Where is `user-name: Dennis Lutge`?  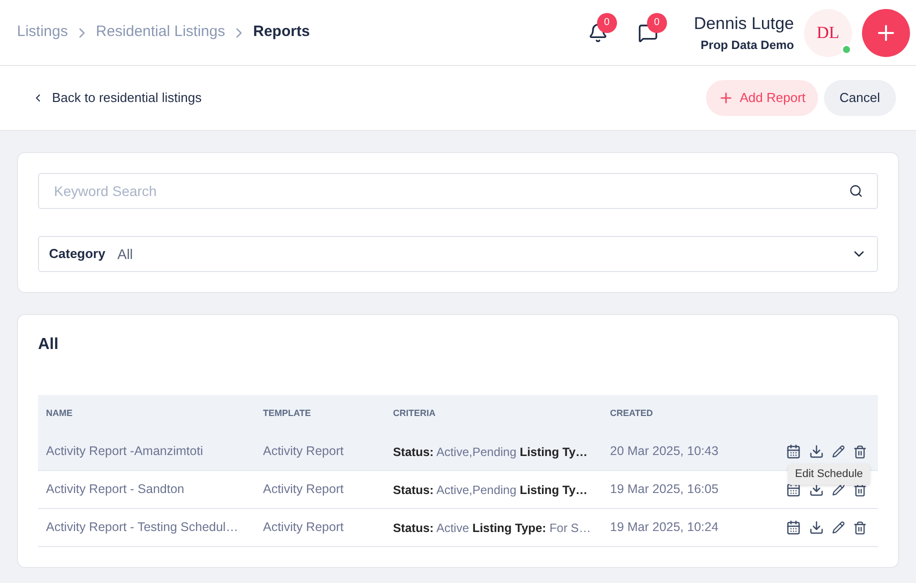
user-name: Dennis Lutge is located at coordinates (744, 23).